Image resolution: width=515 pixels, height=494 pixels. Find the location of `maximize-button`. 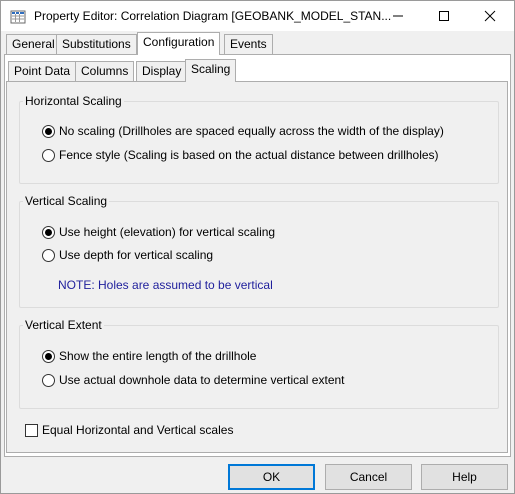

maximize-button is located at coordinates (444, 16).